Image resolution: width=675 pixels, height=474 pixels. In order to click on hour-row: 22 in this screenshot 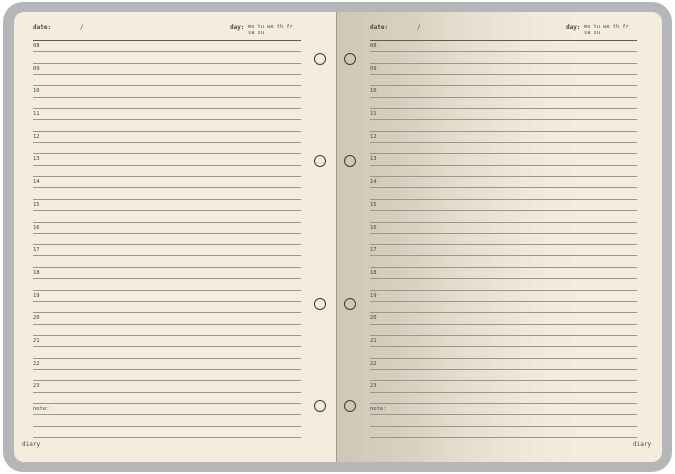, I will do `click(503, 370)`.